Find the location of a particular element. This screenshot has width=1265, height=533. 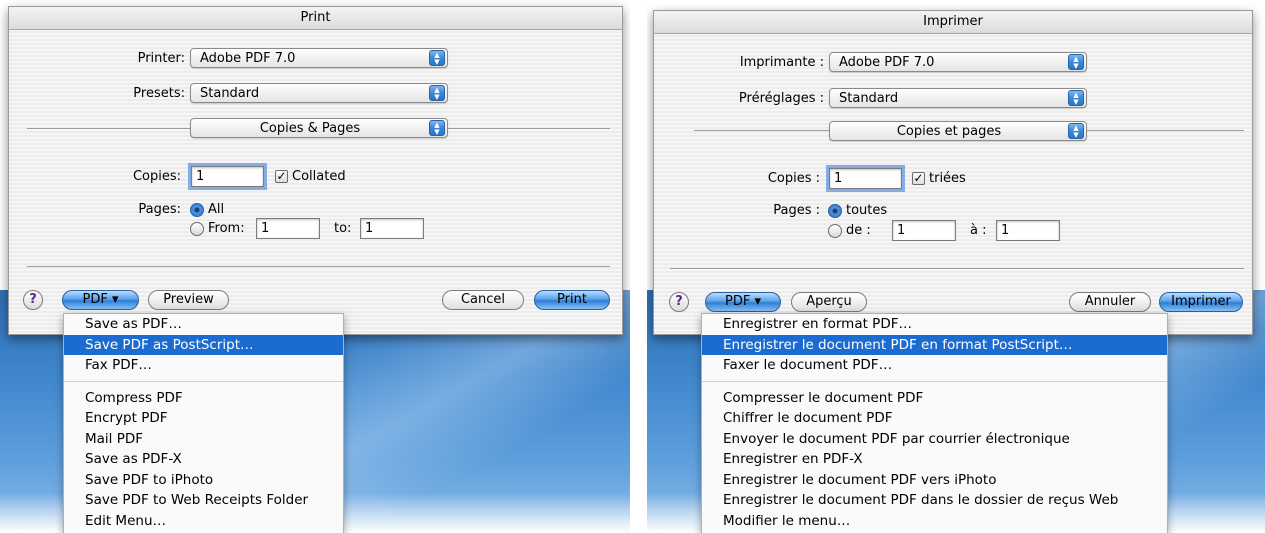

preview-button: Preview is located at coordinates (188, 300).